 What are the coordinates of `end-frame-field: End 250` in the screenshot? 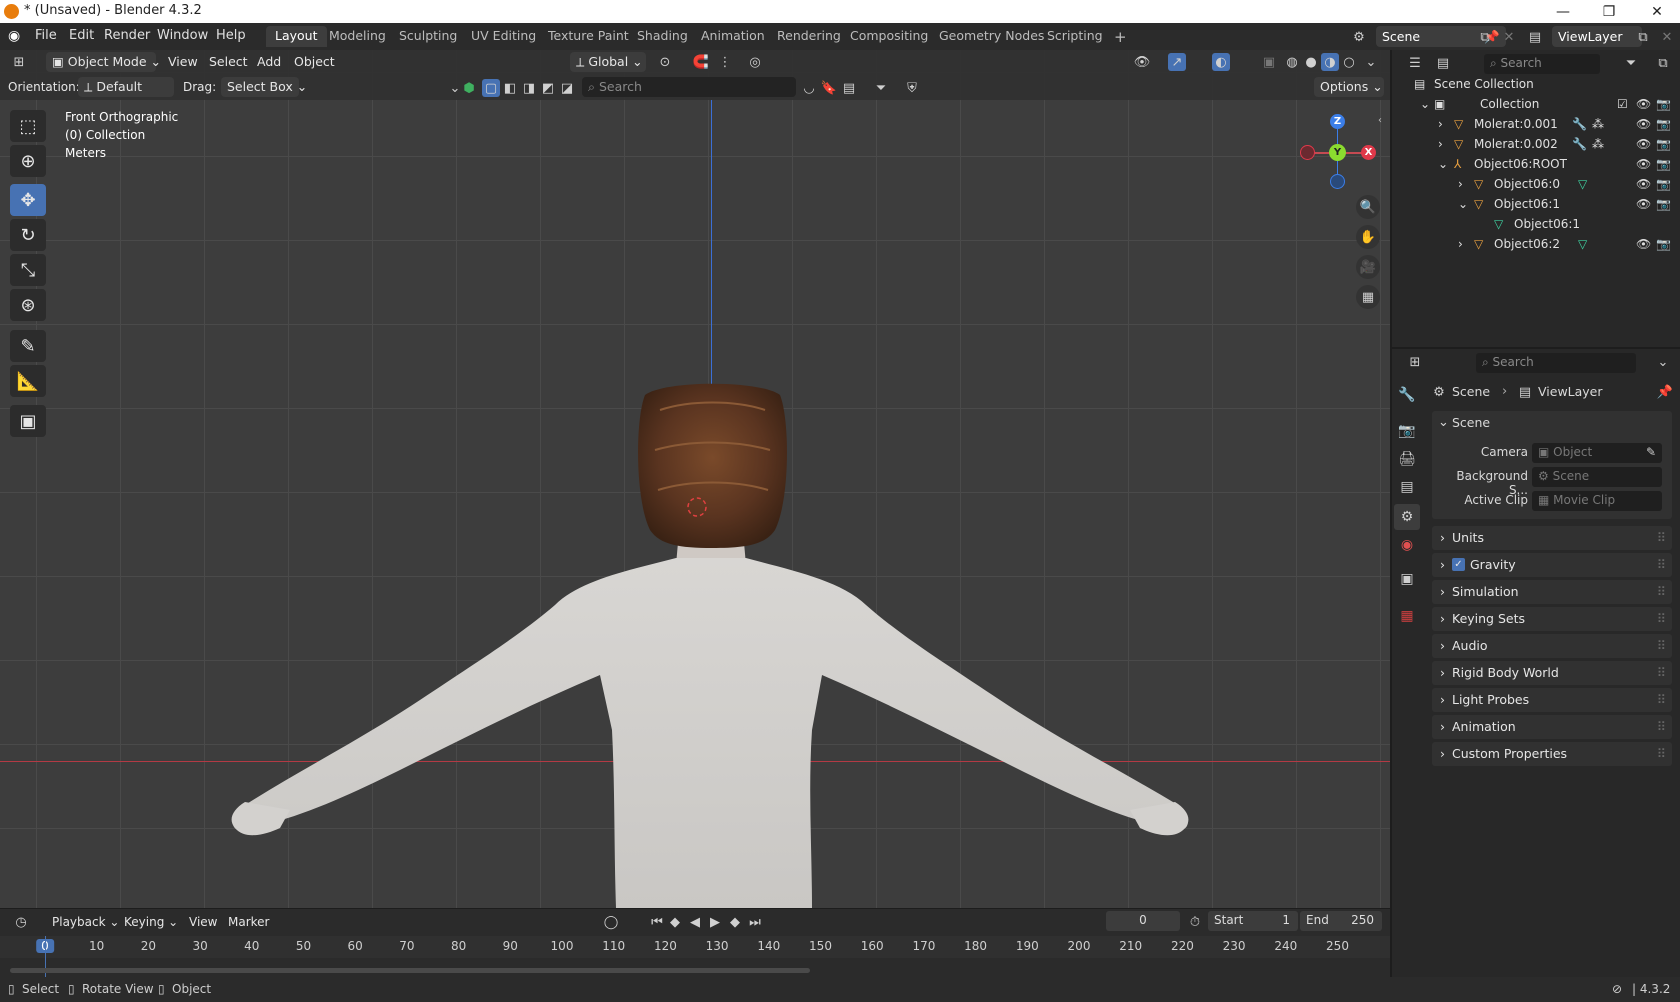 It's located at (1341, 921).